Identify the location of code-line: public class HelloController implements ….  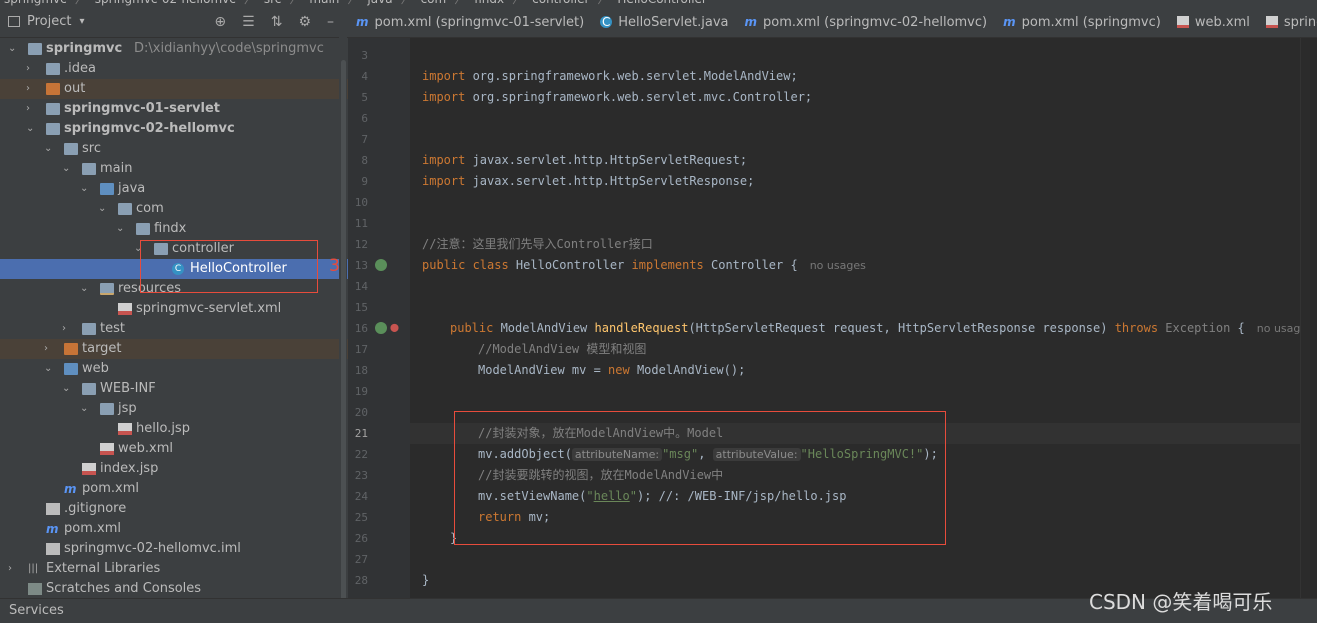
(863, 265).